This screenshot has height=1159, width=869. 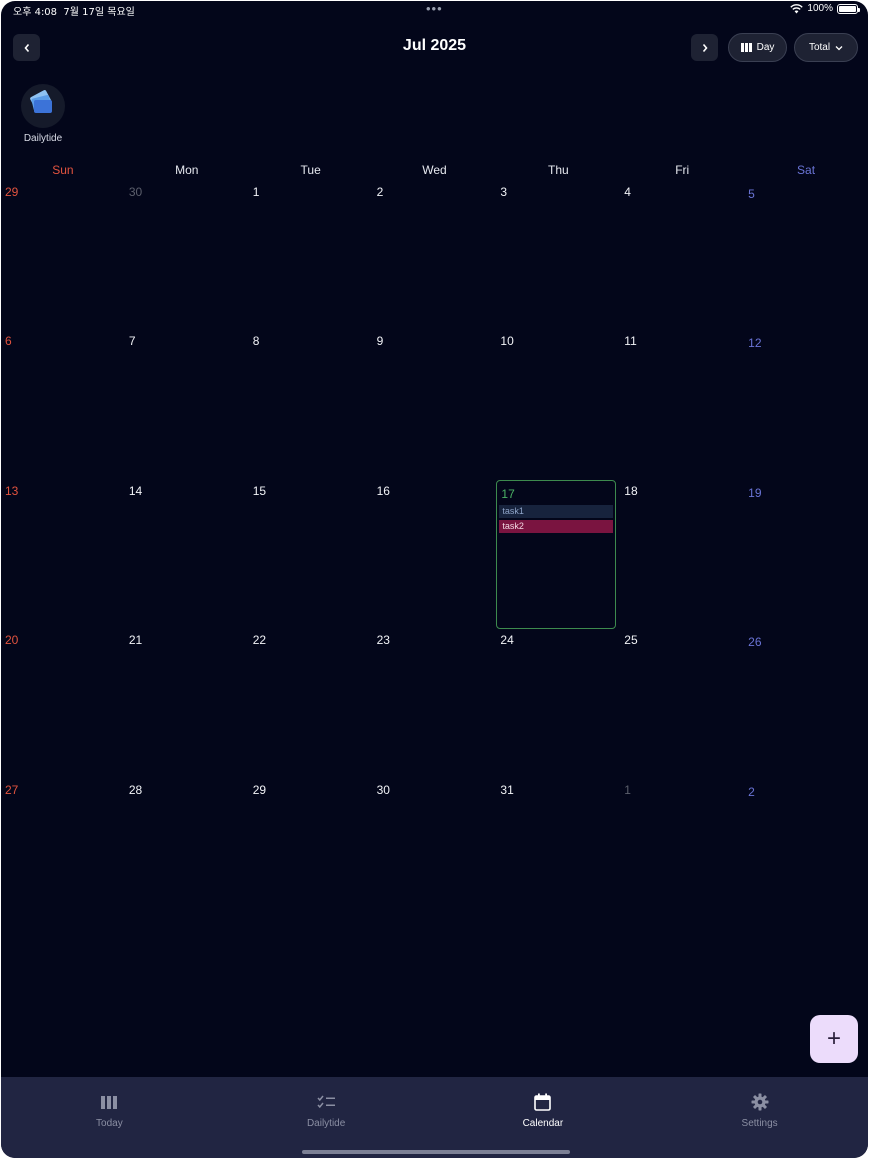 I want to click on multitasking-dots: •••, so click(x=434, y=8).